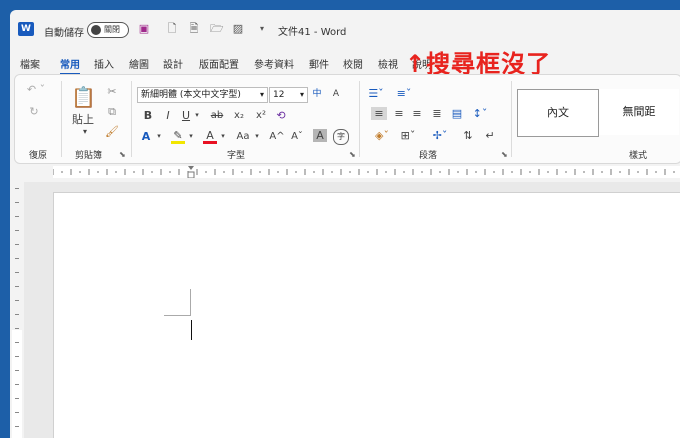 Image resolution: width=680 pixels, height=438 pixels. Describe the element at coordinates (112, 131) in the screenshot. I see `format-painter-icon: 🖌` at that location.